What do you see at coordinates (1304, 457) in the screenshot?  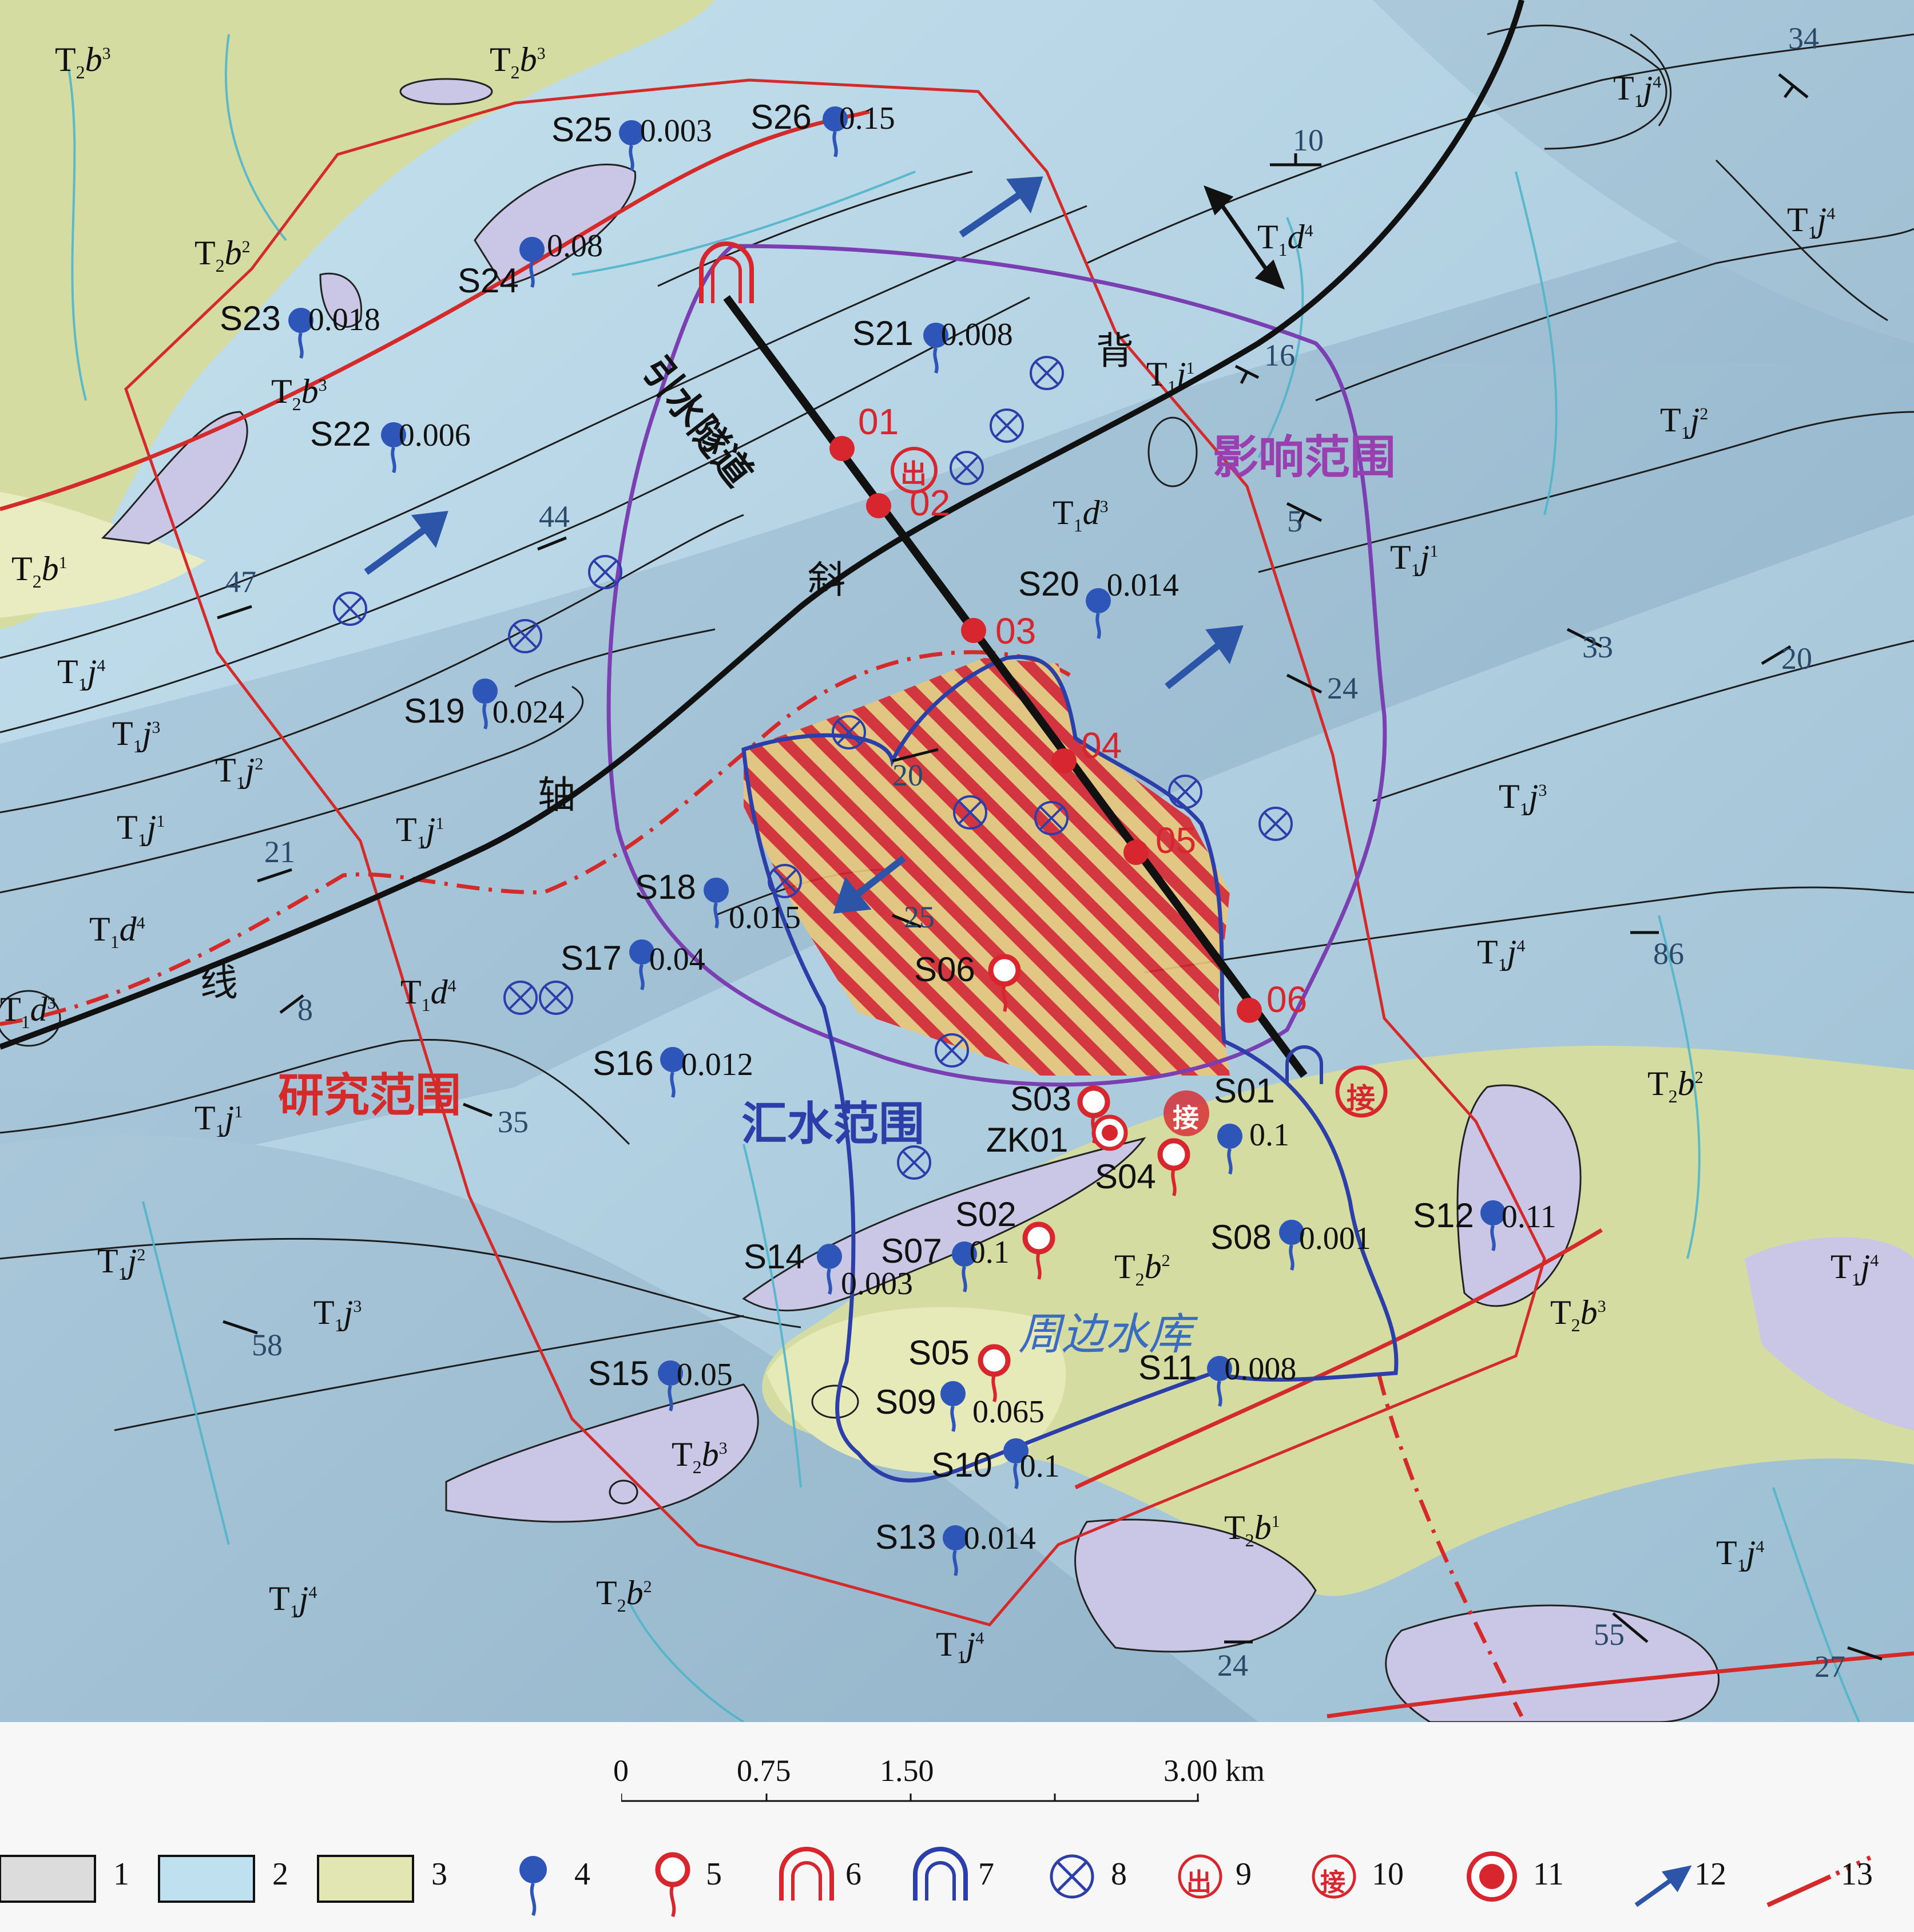 I see `influence-area-label: 影响范围` at bounding box center [1304, 457].